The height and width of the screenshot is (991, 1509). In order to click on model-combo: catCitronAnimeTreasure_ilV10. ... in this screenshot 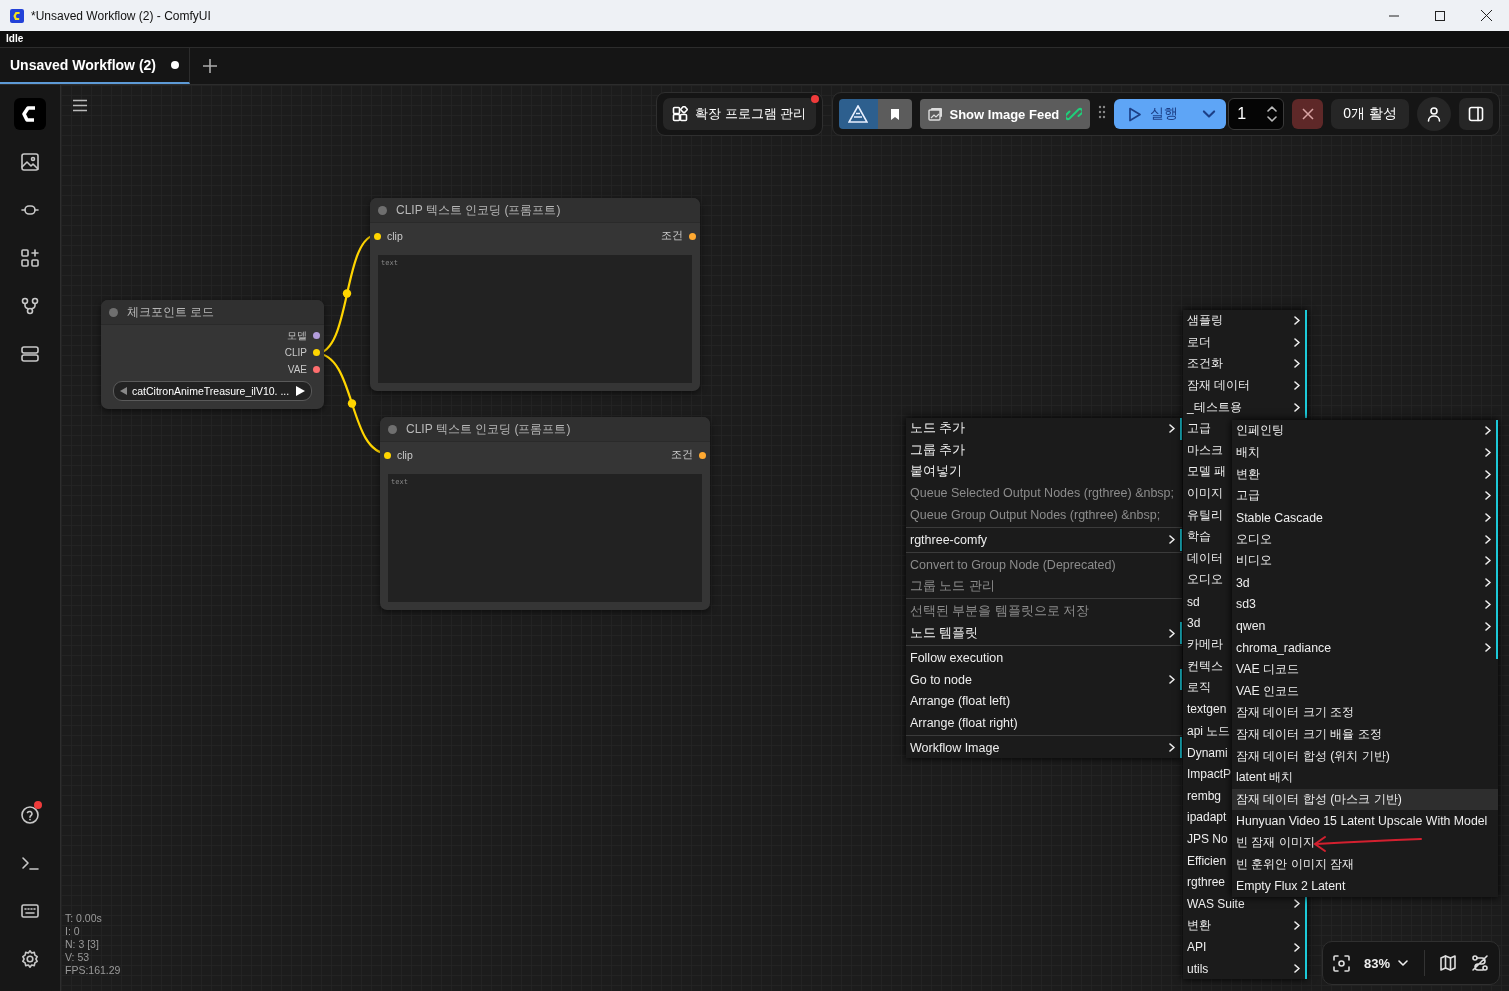, I will do `click(212, 391)`.